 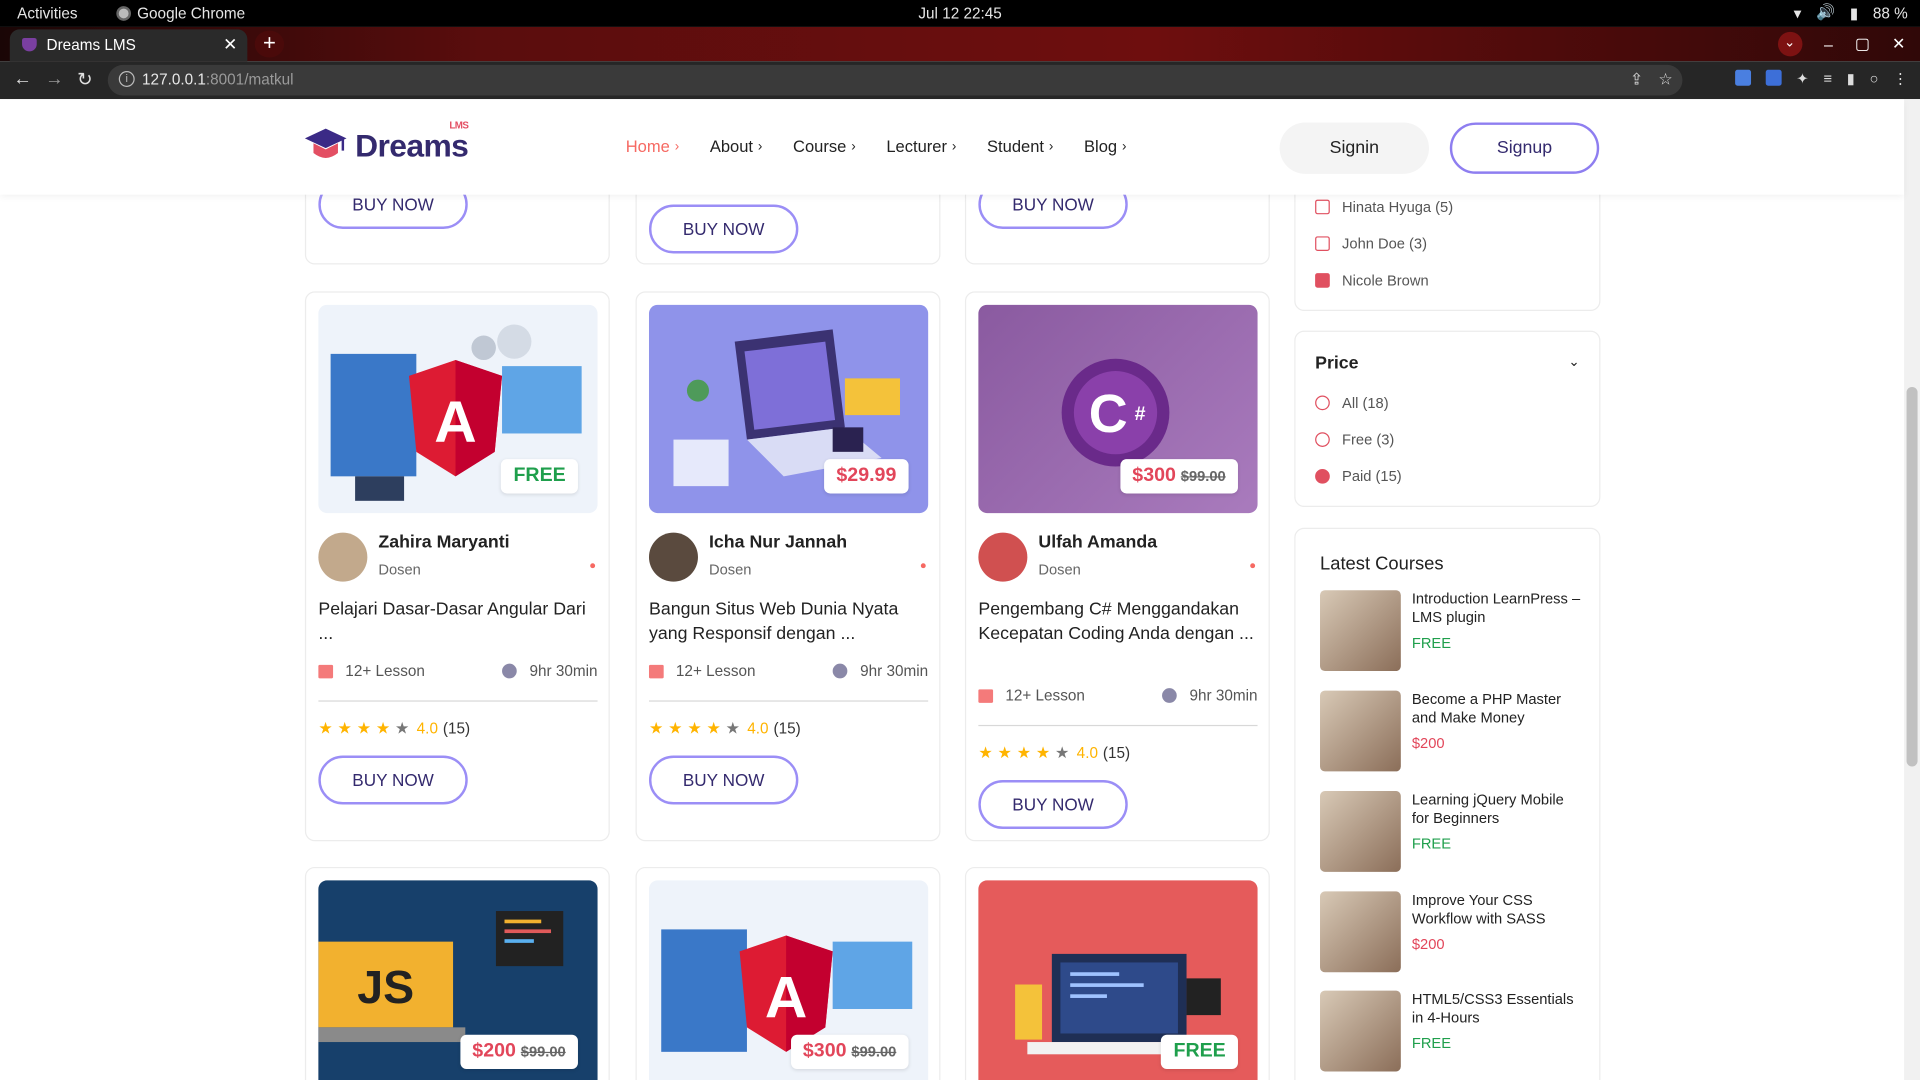 What do you see at coordinates (1354, 148) in the screenshot?
I see `signin-button: Signin` at bounding box center [1354, 148].